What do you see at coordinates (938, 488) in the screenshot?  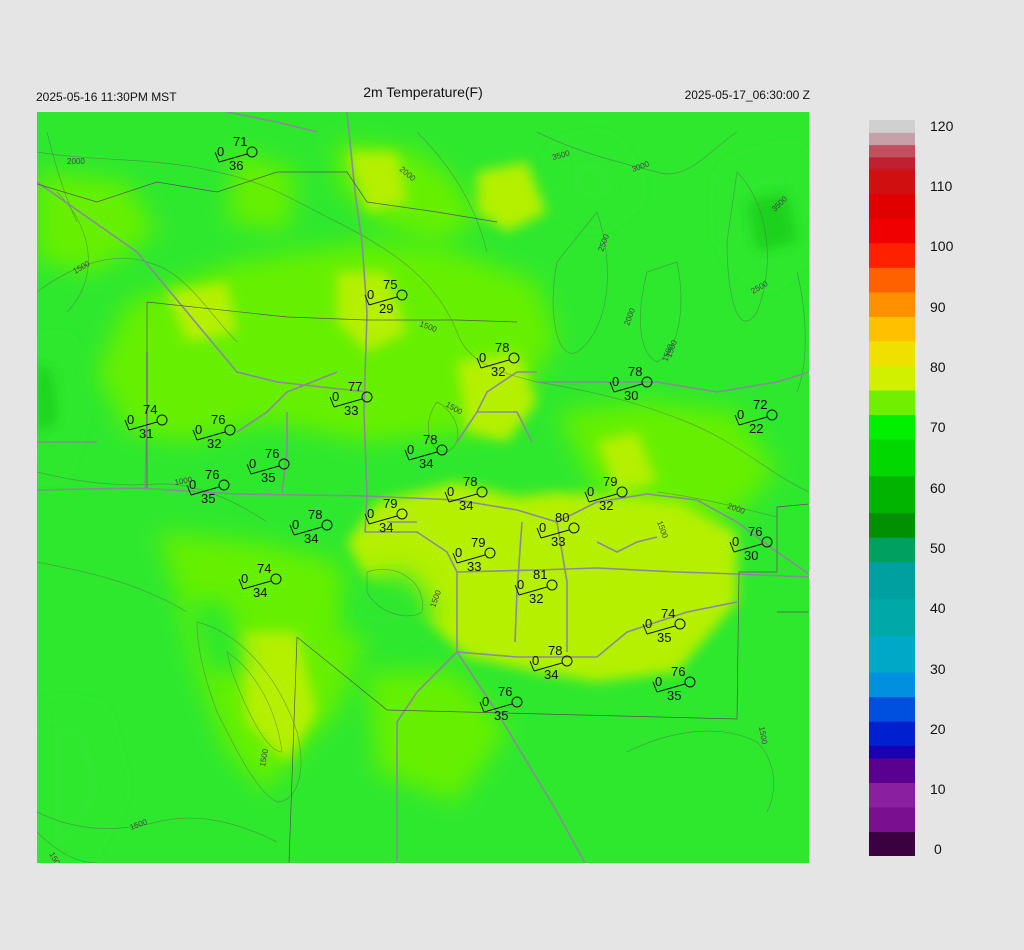 I see `colorbar-tick: 60` at bounding box center [938, 488].